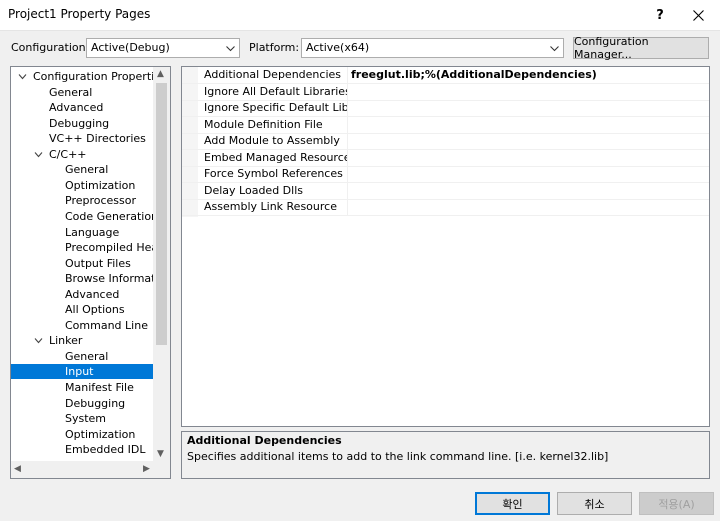  Describe the element at coordinates (445, 174) in the screenshot. I see `property-row: Force Symbol References` at that location.